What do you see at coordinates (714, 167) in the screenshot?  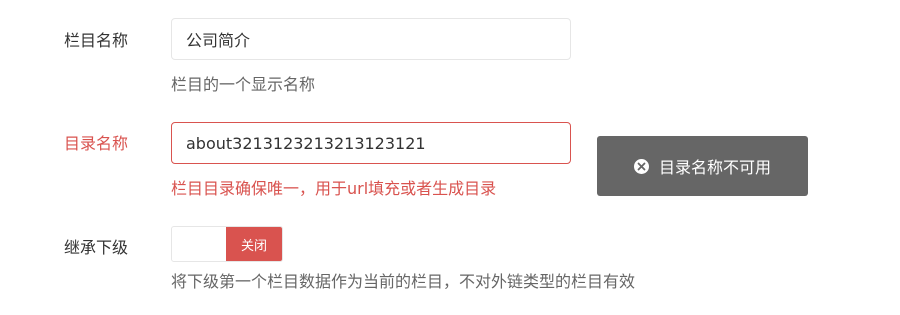 I see `directory-unavailable-label: 目录名称不可用` at bounding box center [714, 167].